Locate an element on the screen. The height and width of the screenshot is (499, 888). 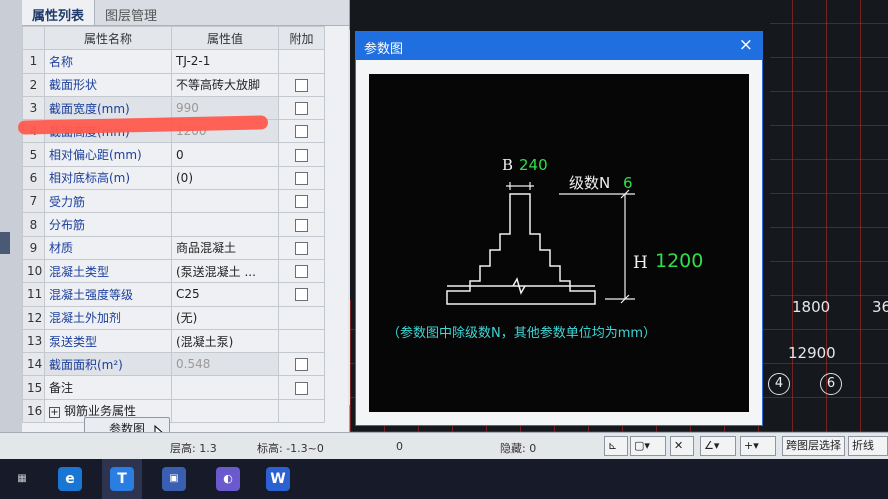
header-prop-name: 属性名称 is located at coordinates (108, 38).